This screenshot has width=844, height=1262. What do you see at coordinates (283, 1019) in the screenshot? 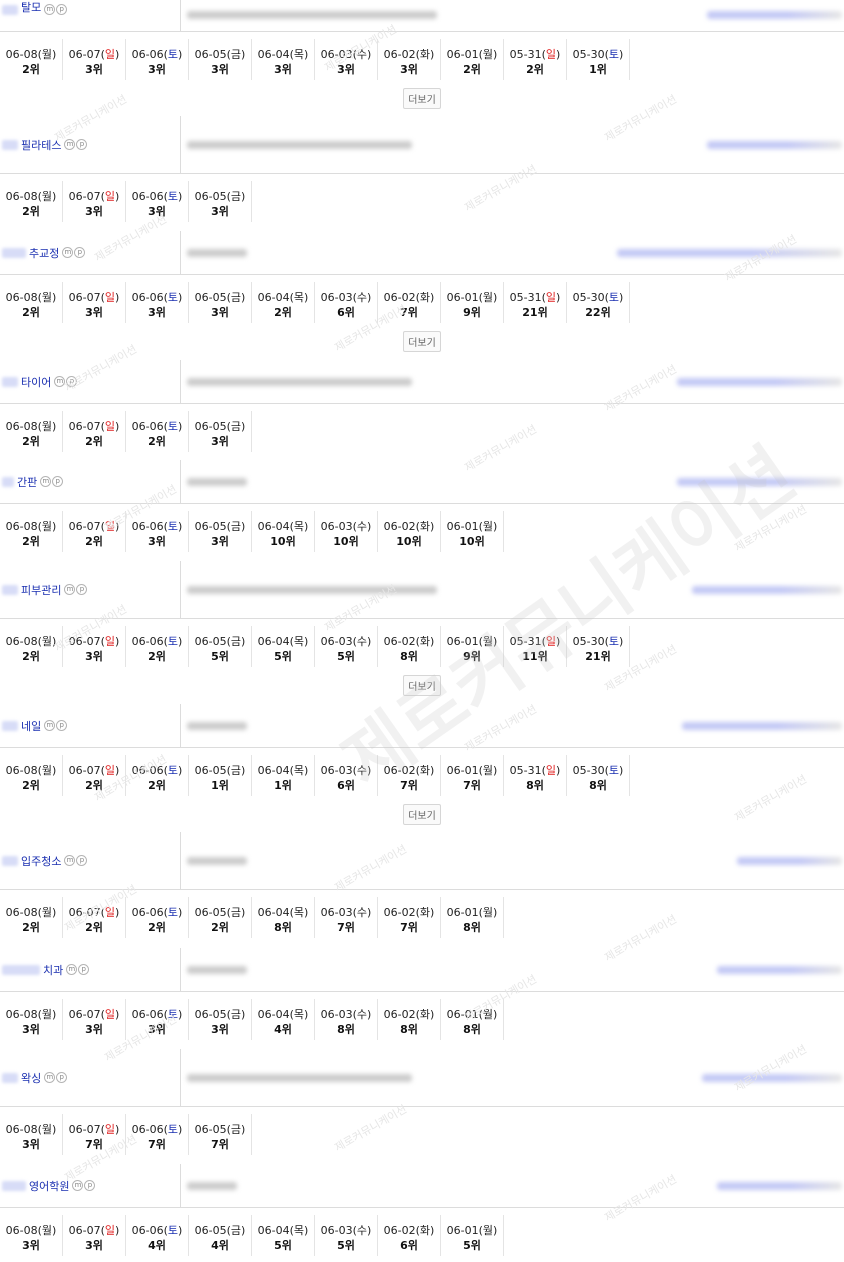
I see `daily-rank-cell: 06-04(목) 4위` at bounding box center [283, 1019].